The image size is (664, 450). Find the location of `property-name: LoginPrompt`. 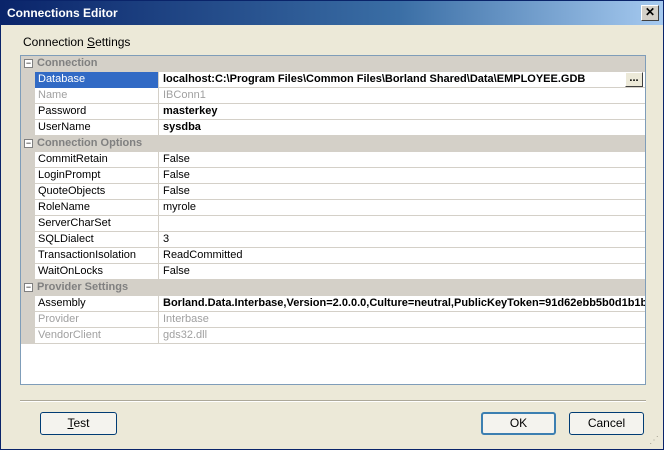

property-name: LoginPrompt is located at coordinates (97, 176).